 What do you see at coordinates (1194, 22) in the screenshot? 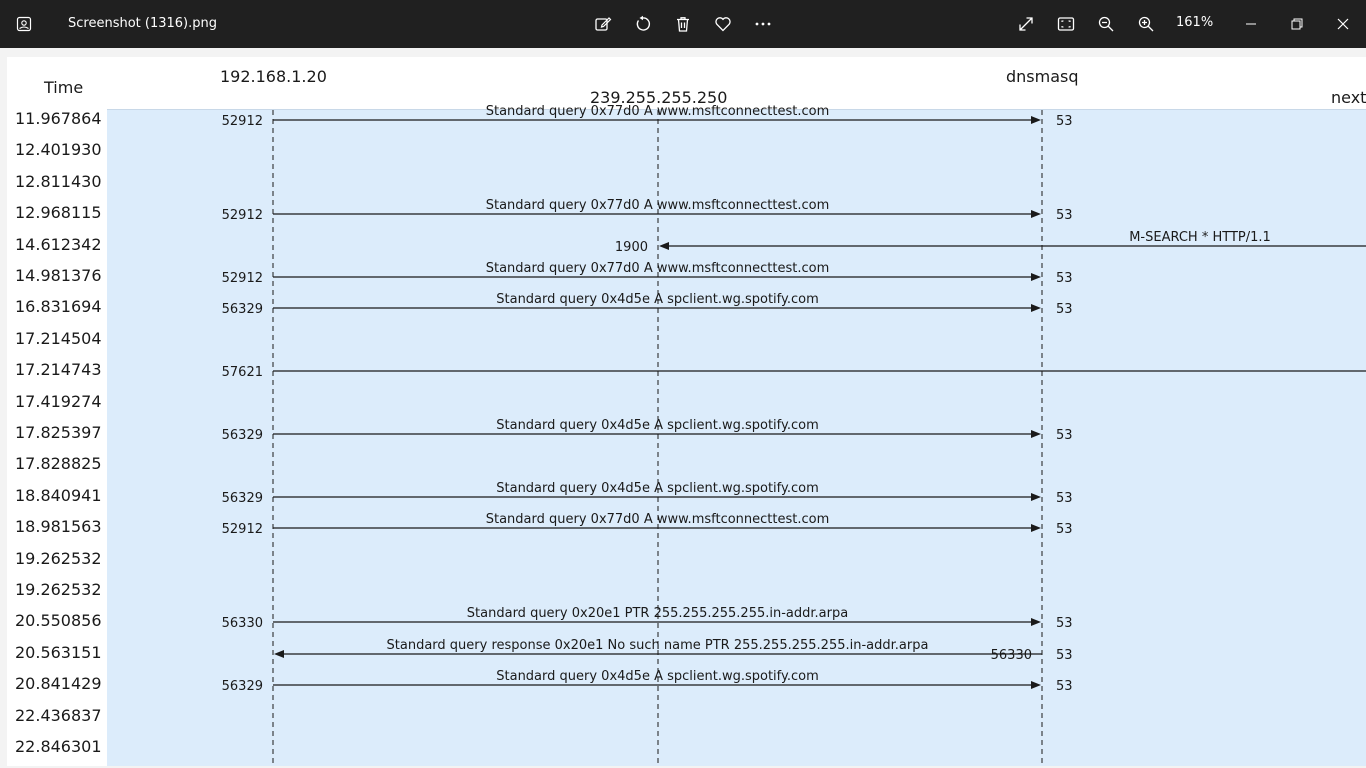
I see `zoom-level: 161%` at bounding box center [1194, 22].